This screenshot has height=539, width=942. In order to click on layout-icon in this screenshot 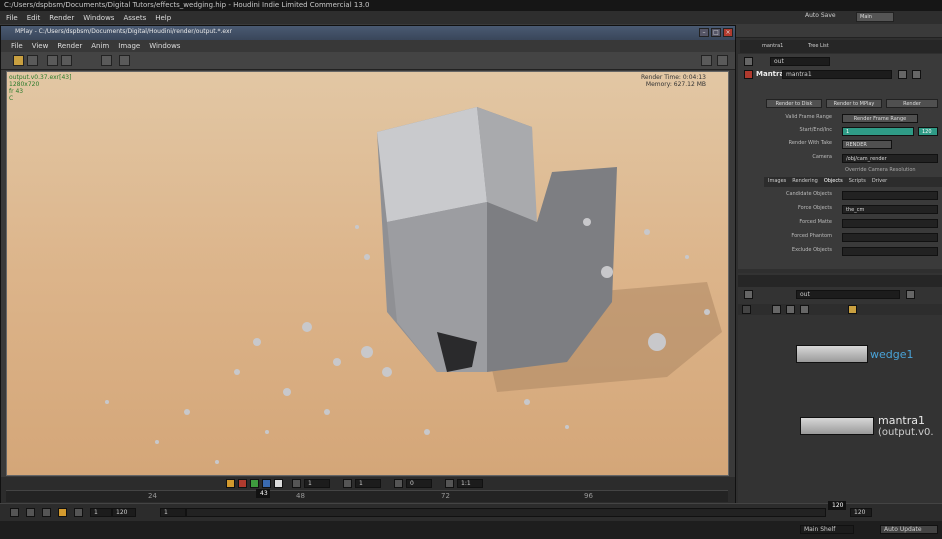, I will do `click(722, 60)`.